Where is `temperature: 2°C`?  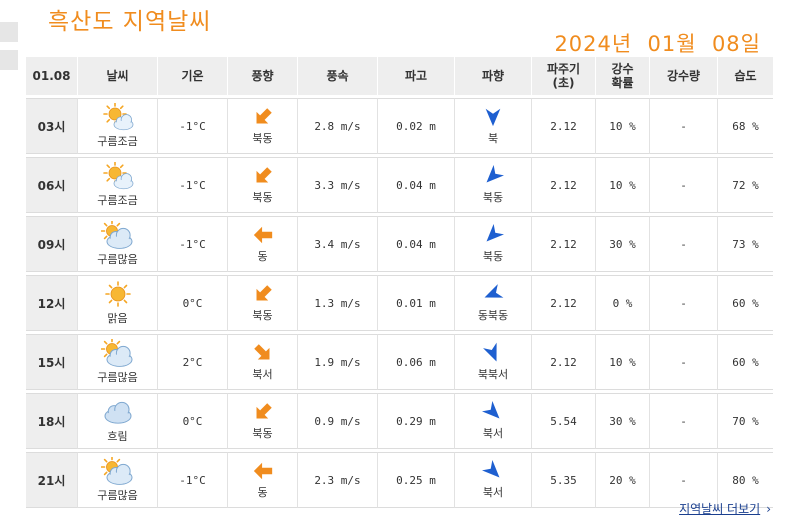
temperature: 2°C is located at coordinates (192, 362).